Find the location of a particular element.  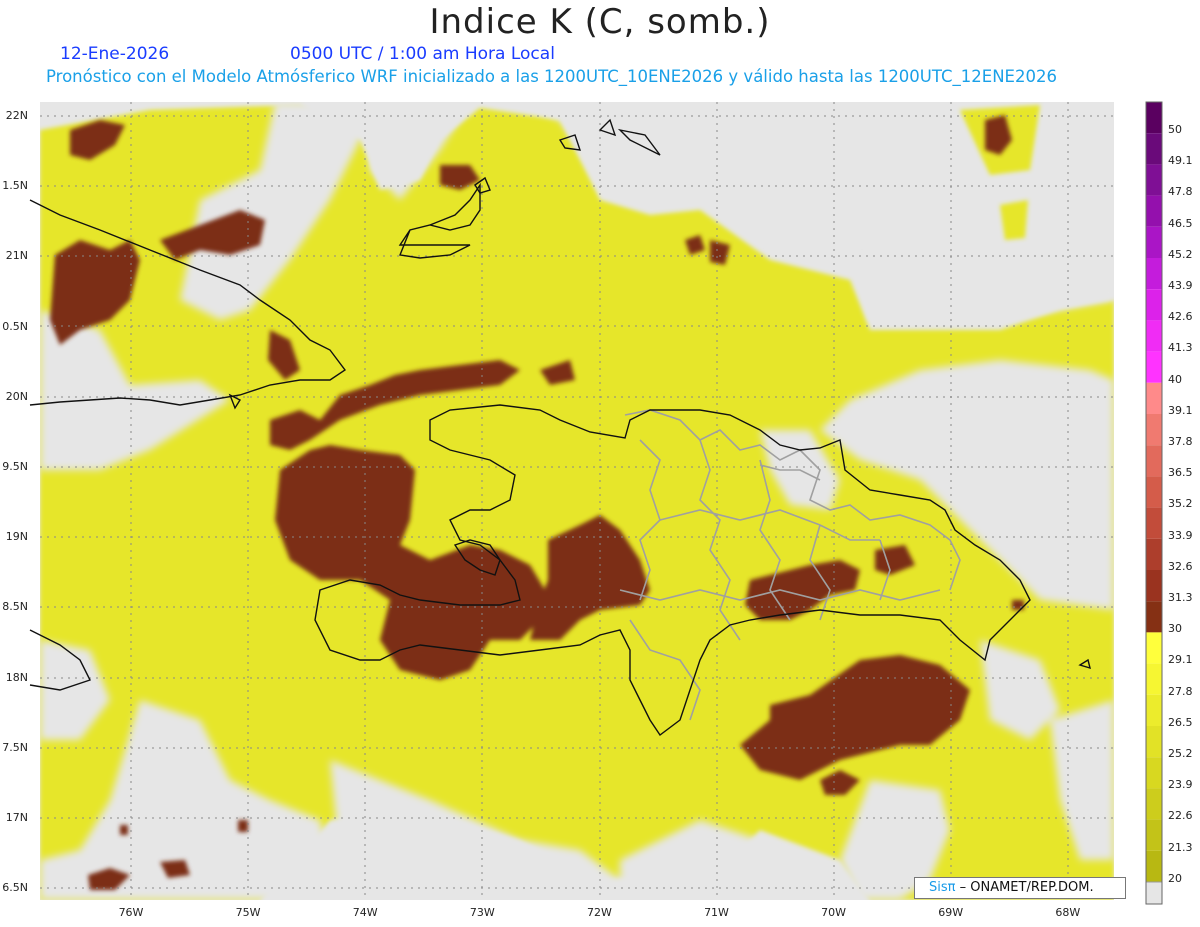

colorbar-label: 26.5 is located at coordinates (1180, 722).